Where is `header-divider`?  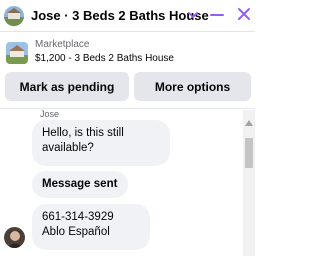
header-divider is located at coordinates (127, 31).